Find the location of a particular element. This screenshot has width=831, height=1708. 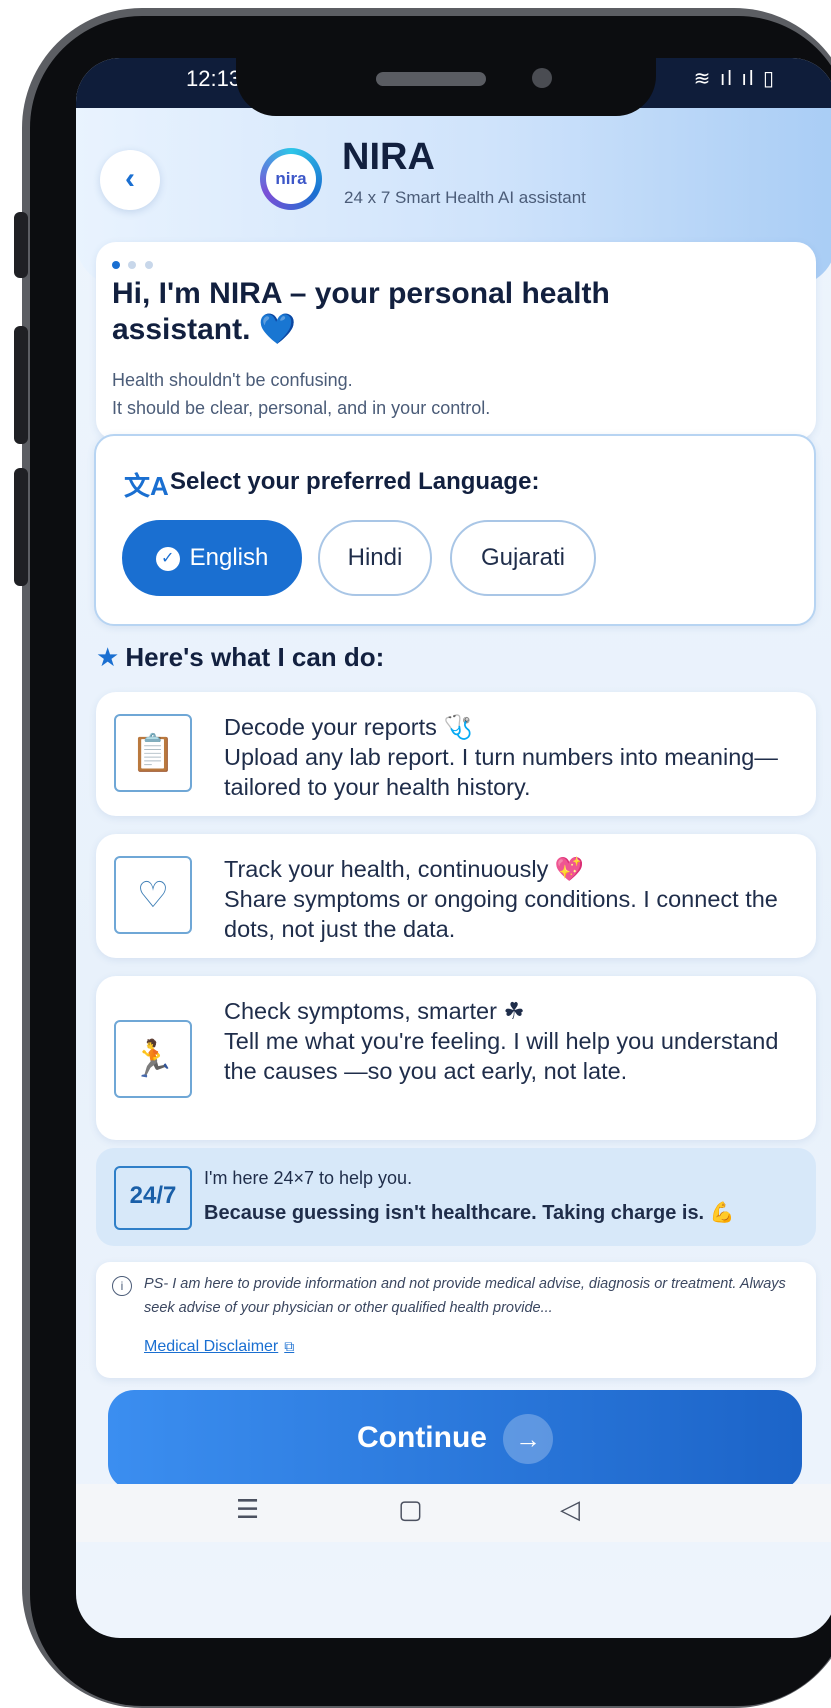

app-title: NIRA is located at coordinates (388, 157).